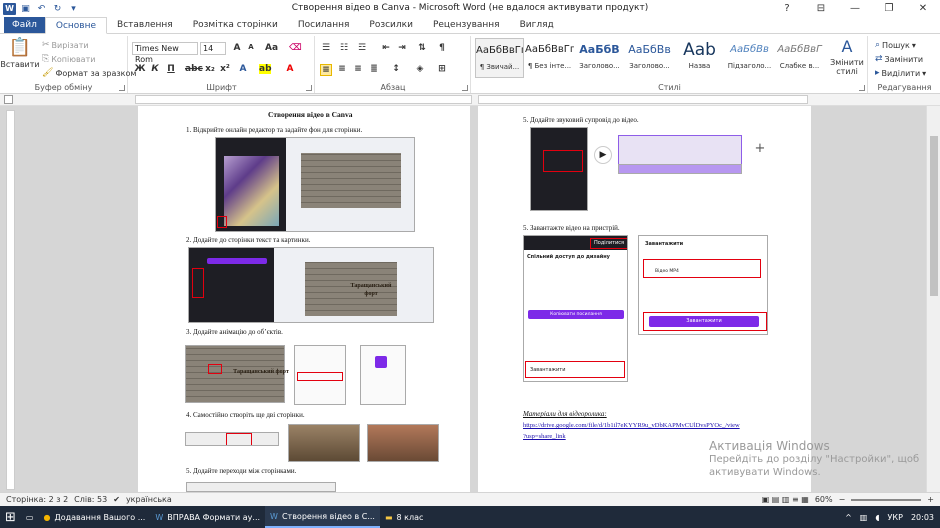 The height and width of the screenshot is (528, 940). I want to click on vertical-scrollbar, so click(933, 299).